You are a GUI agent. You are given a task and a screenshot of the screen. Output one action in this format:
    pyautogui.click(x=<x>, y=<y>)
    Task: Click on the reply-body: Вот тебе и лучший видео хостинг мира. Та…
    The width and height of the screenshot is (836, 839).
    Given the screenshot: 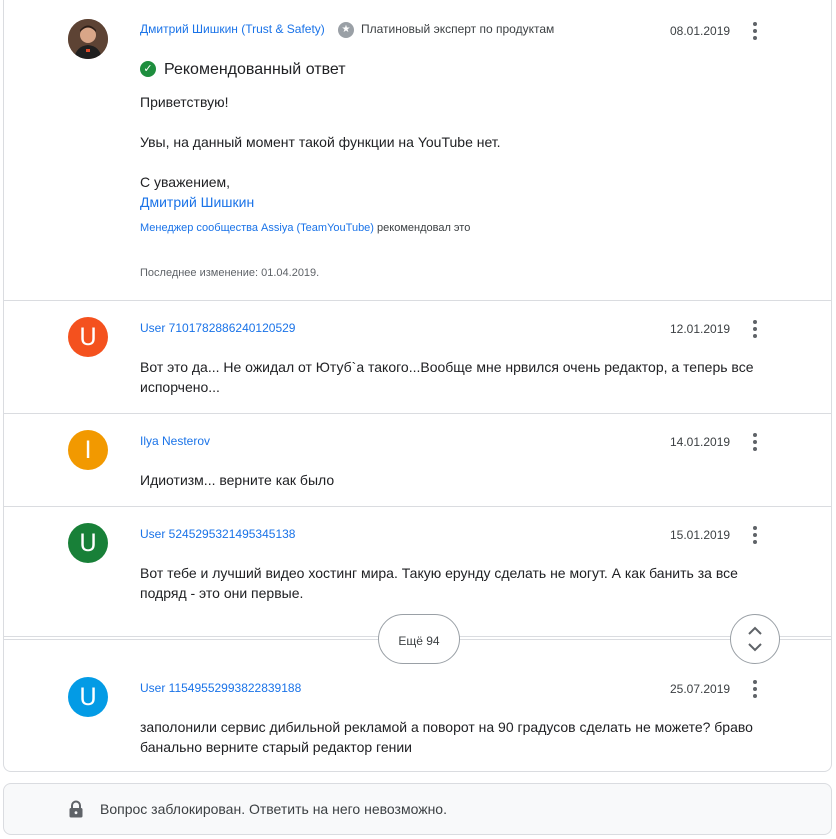 What is the action you would take?
    pyautogui.click(x=439, y=583)
    